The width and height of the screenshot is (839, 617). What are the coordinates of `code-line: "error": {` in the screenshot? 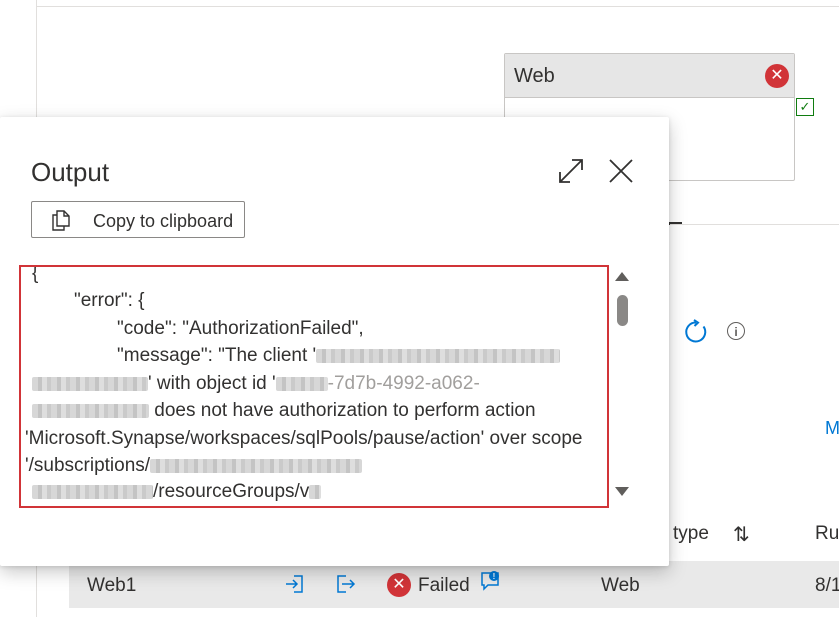 It's located at (109, 300).